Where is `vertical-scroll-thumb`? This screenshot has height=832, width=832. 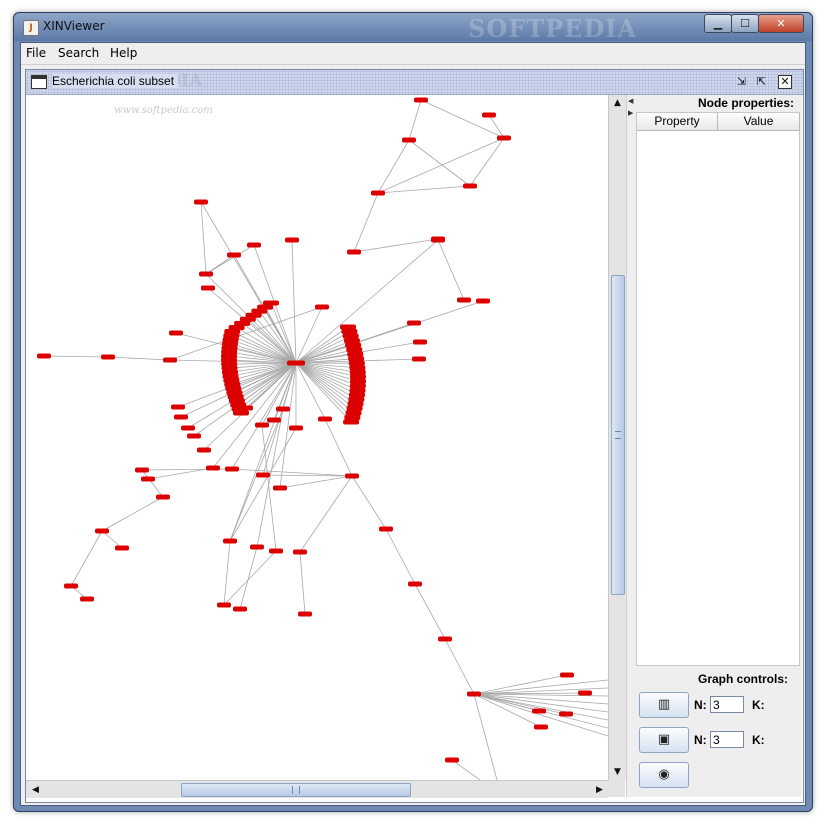 vertical-scroll-thumb is located at coordinates (618, 435).